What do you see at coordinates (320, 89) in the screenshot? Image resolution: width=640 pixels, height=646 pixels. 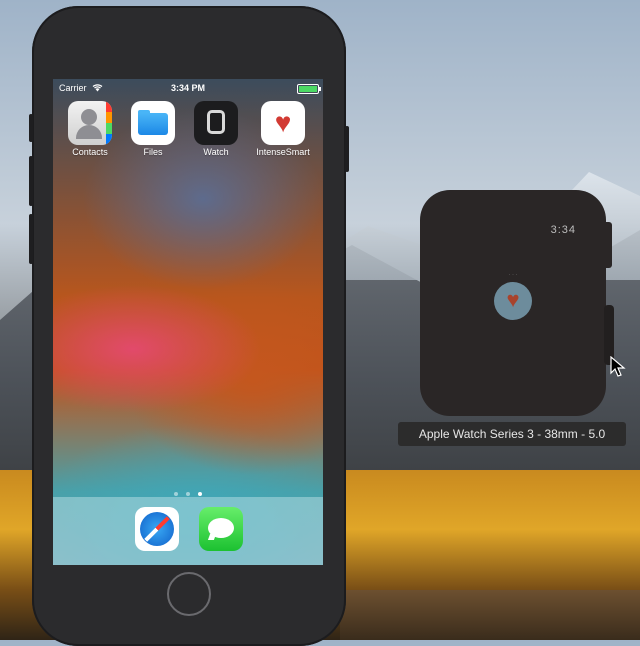 I see `battery-tip` at bounding box center [320, 89].